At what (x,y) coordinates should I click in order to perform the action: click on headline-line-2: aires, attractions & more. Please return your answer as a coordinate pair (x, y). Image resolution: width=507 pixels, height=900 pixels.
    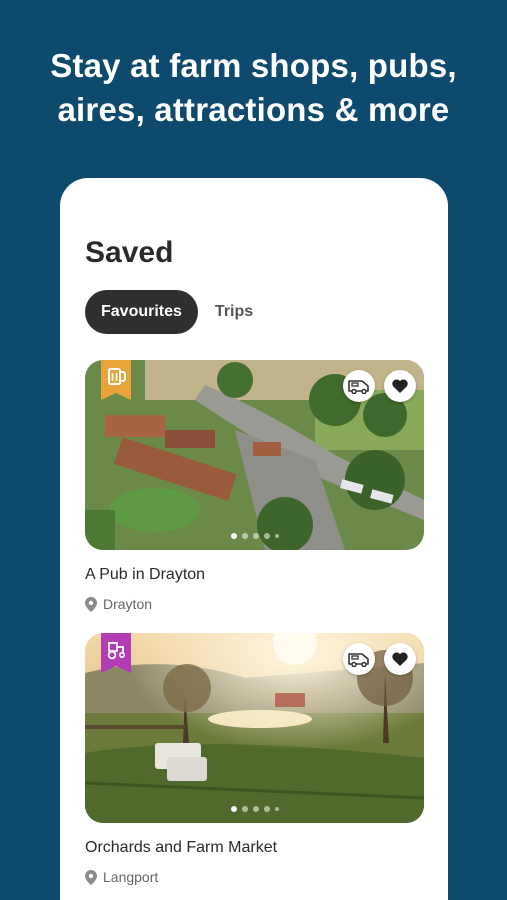
    Looking at the image, I should click on (253, 109).